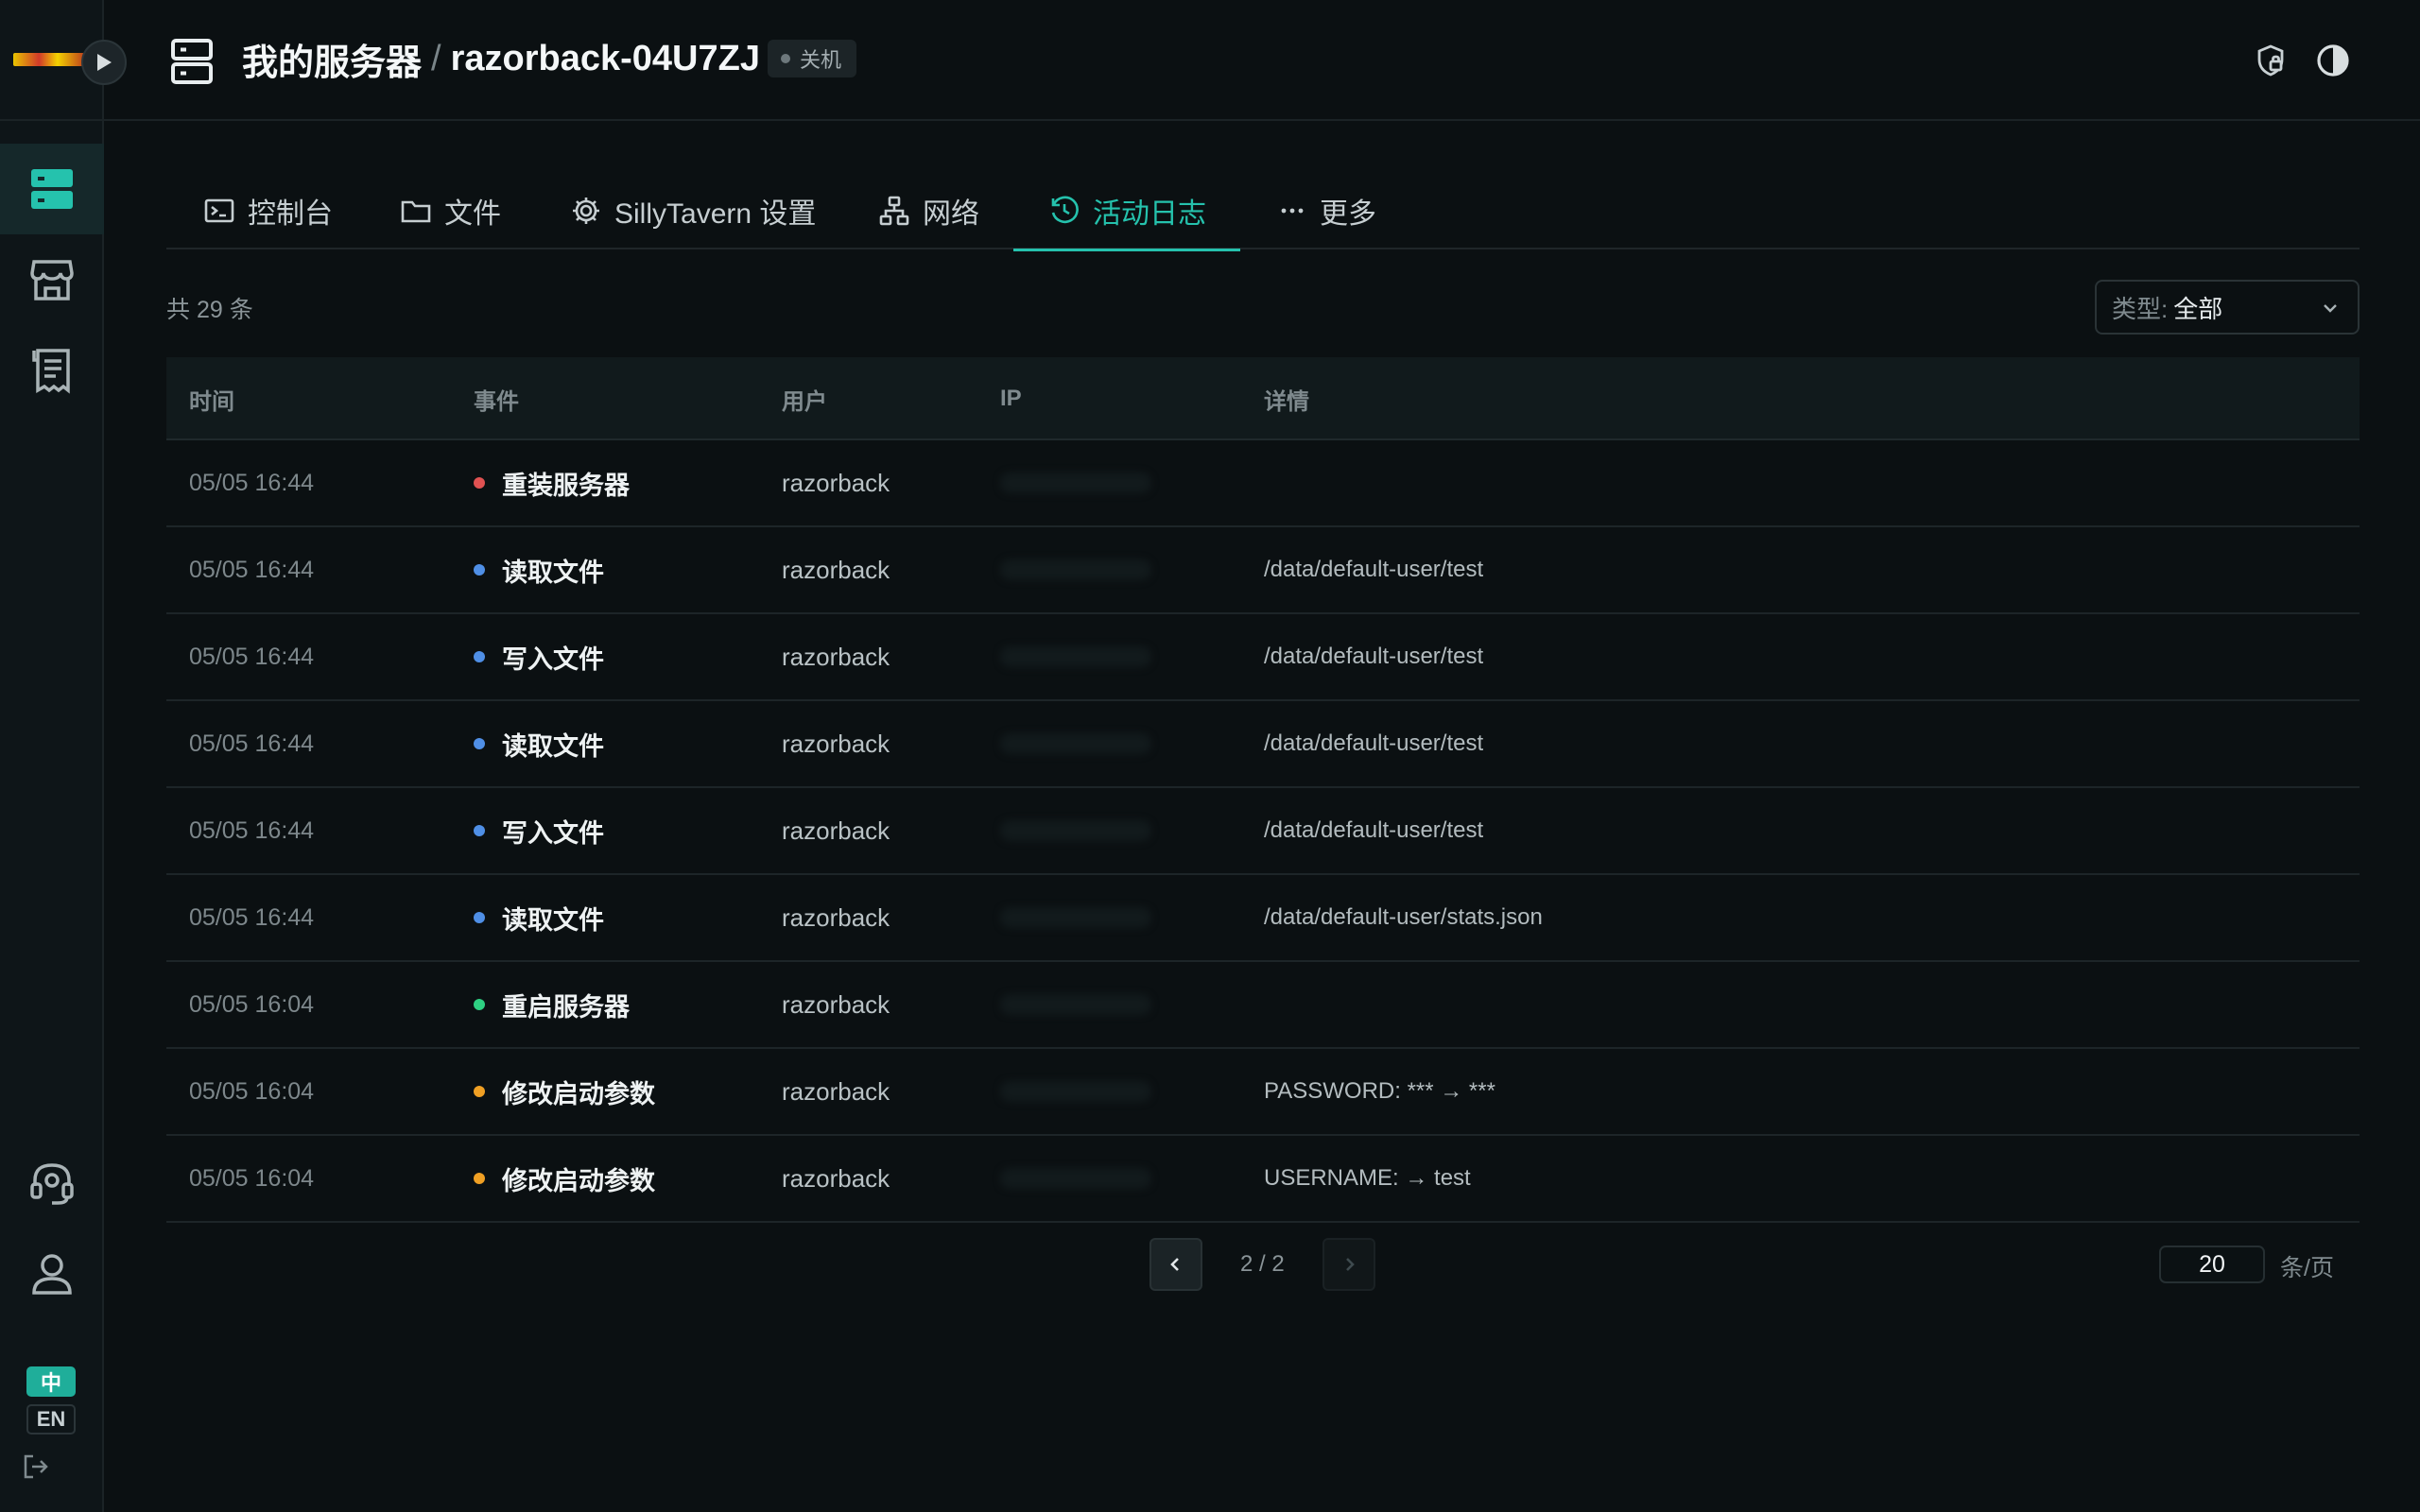 The height and width of the screenshot is (1512, 2420). I want to click on network-icon, so click(894, 211).